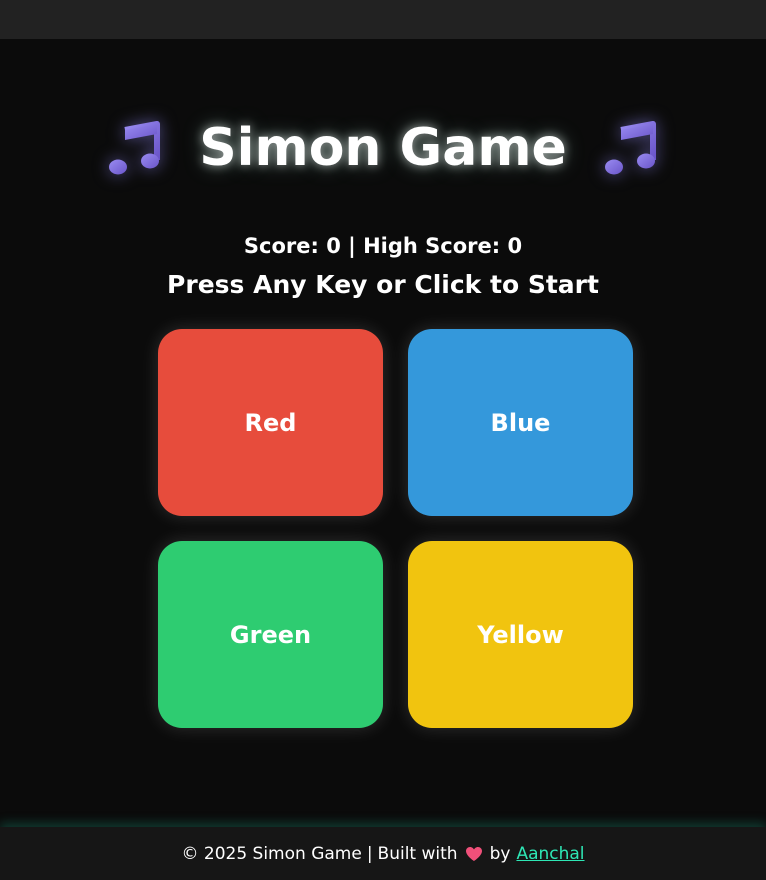  I want to click on score-label: Score:, so click(281, 246).